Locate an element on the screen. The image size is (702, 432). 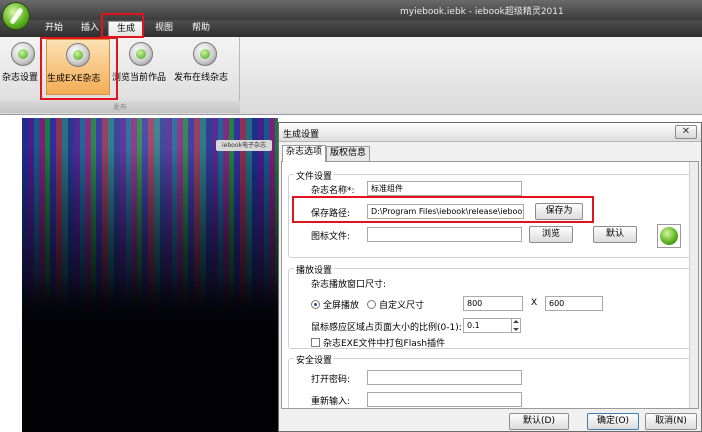
publish-online-button: 发布在线杂志 is located at coordinates (205, 67).